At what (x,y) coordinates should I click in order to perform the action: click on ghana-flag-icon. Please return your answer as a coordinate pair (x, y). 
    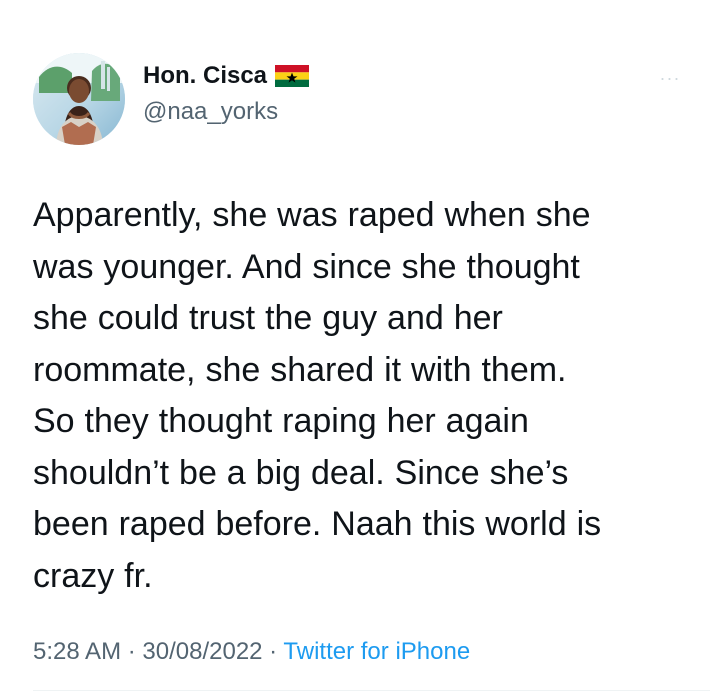
    Looking at the image, I should click on (292, 76).